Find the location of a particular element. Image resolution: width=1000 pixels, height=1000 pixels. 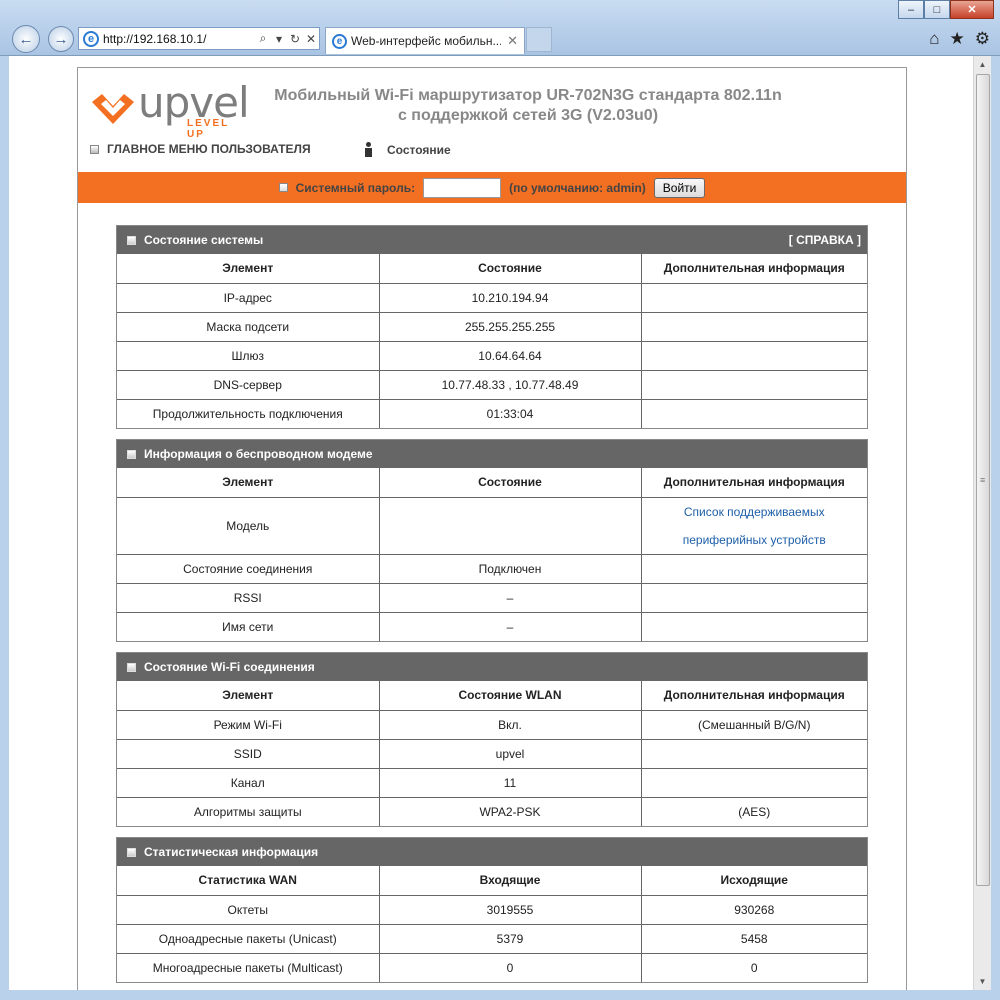

stop-icon: ✕ is located at coordinates (311, 39).